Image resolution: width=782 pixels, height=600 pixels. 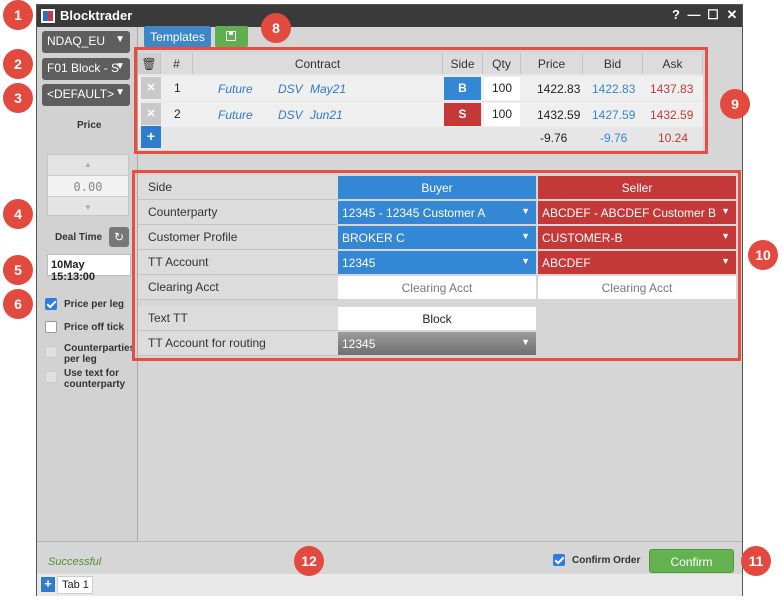 What do you see at coordinates (96, 15) in the screenshot?
I see `window-title: Blocktrader` at bounding box center [96, 15].